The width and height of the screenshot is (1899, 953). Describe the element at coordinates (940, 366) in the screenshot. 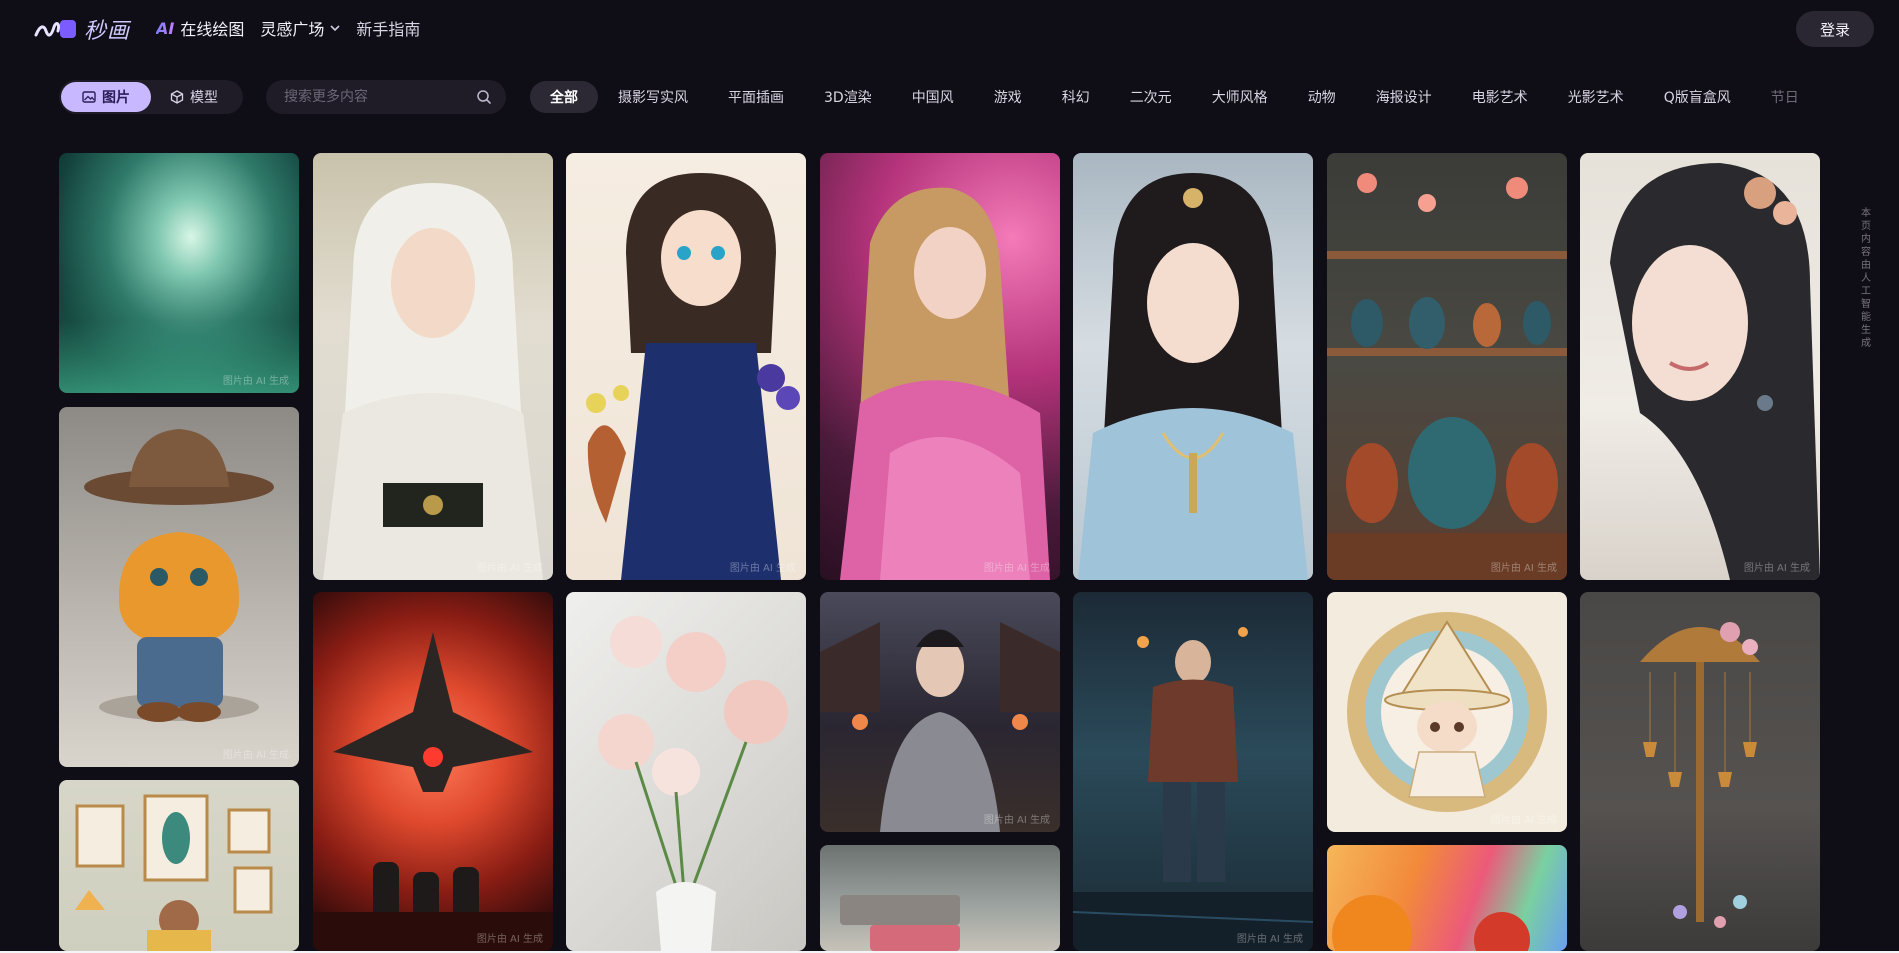

I see `gallery-card-pink-girl: 图片由 AI 生成` at that location.